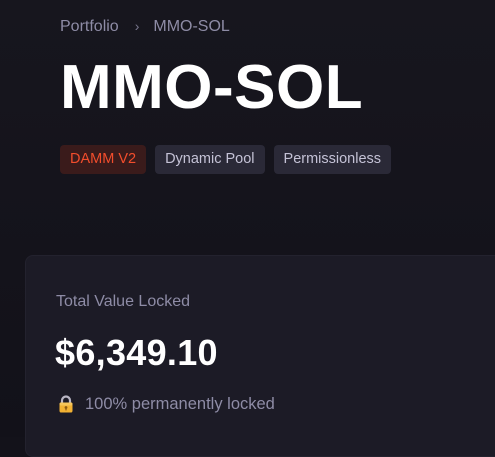  Describe the element at coordinates (123, 301) in the screenshot. I see `tvl-label: Total Value Locked` at that location.